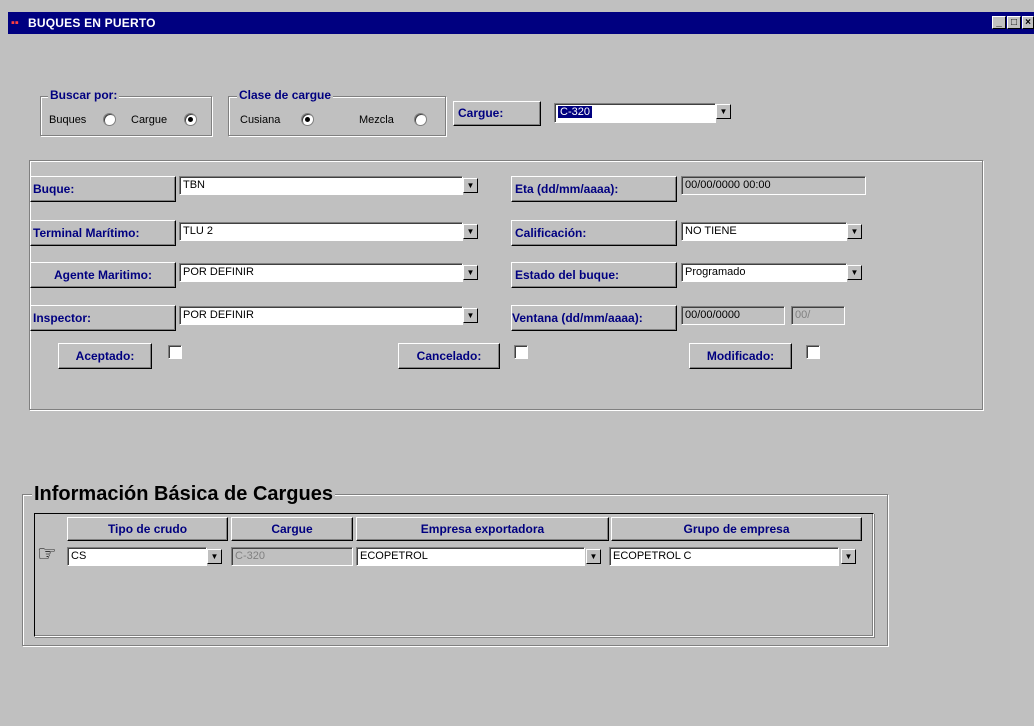  Describe the element at coordinates (773, 185) in the screenshot. I see `eta-field: 00/00/0000 00:00` at that location.